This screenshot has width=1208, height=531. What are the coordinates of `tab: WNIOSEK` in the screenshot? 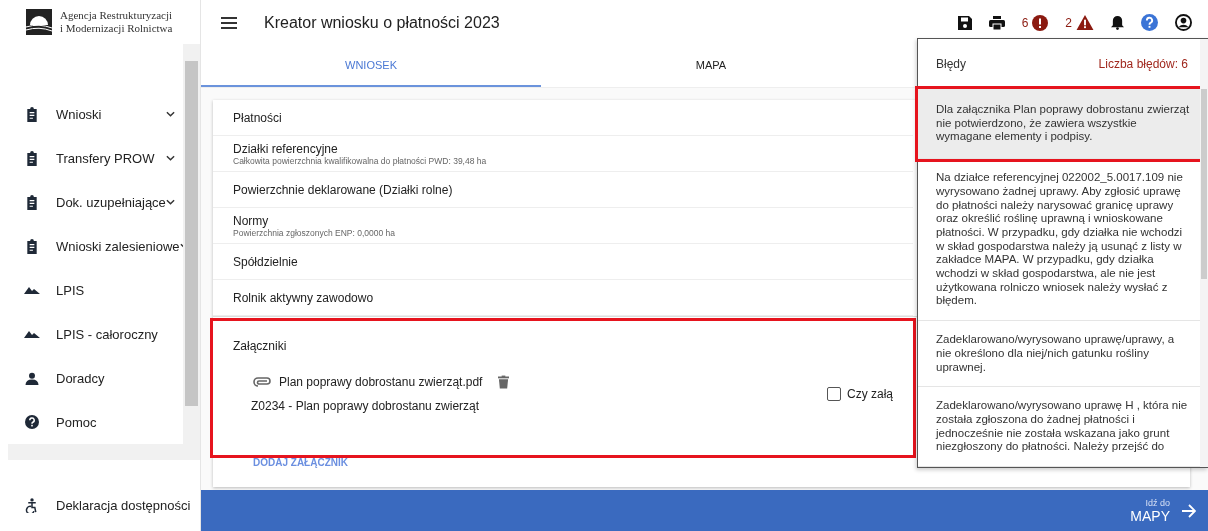 It's located at (371, 66).